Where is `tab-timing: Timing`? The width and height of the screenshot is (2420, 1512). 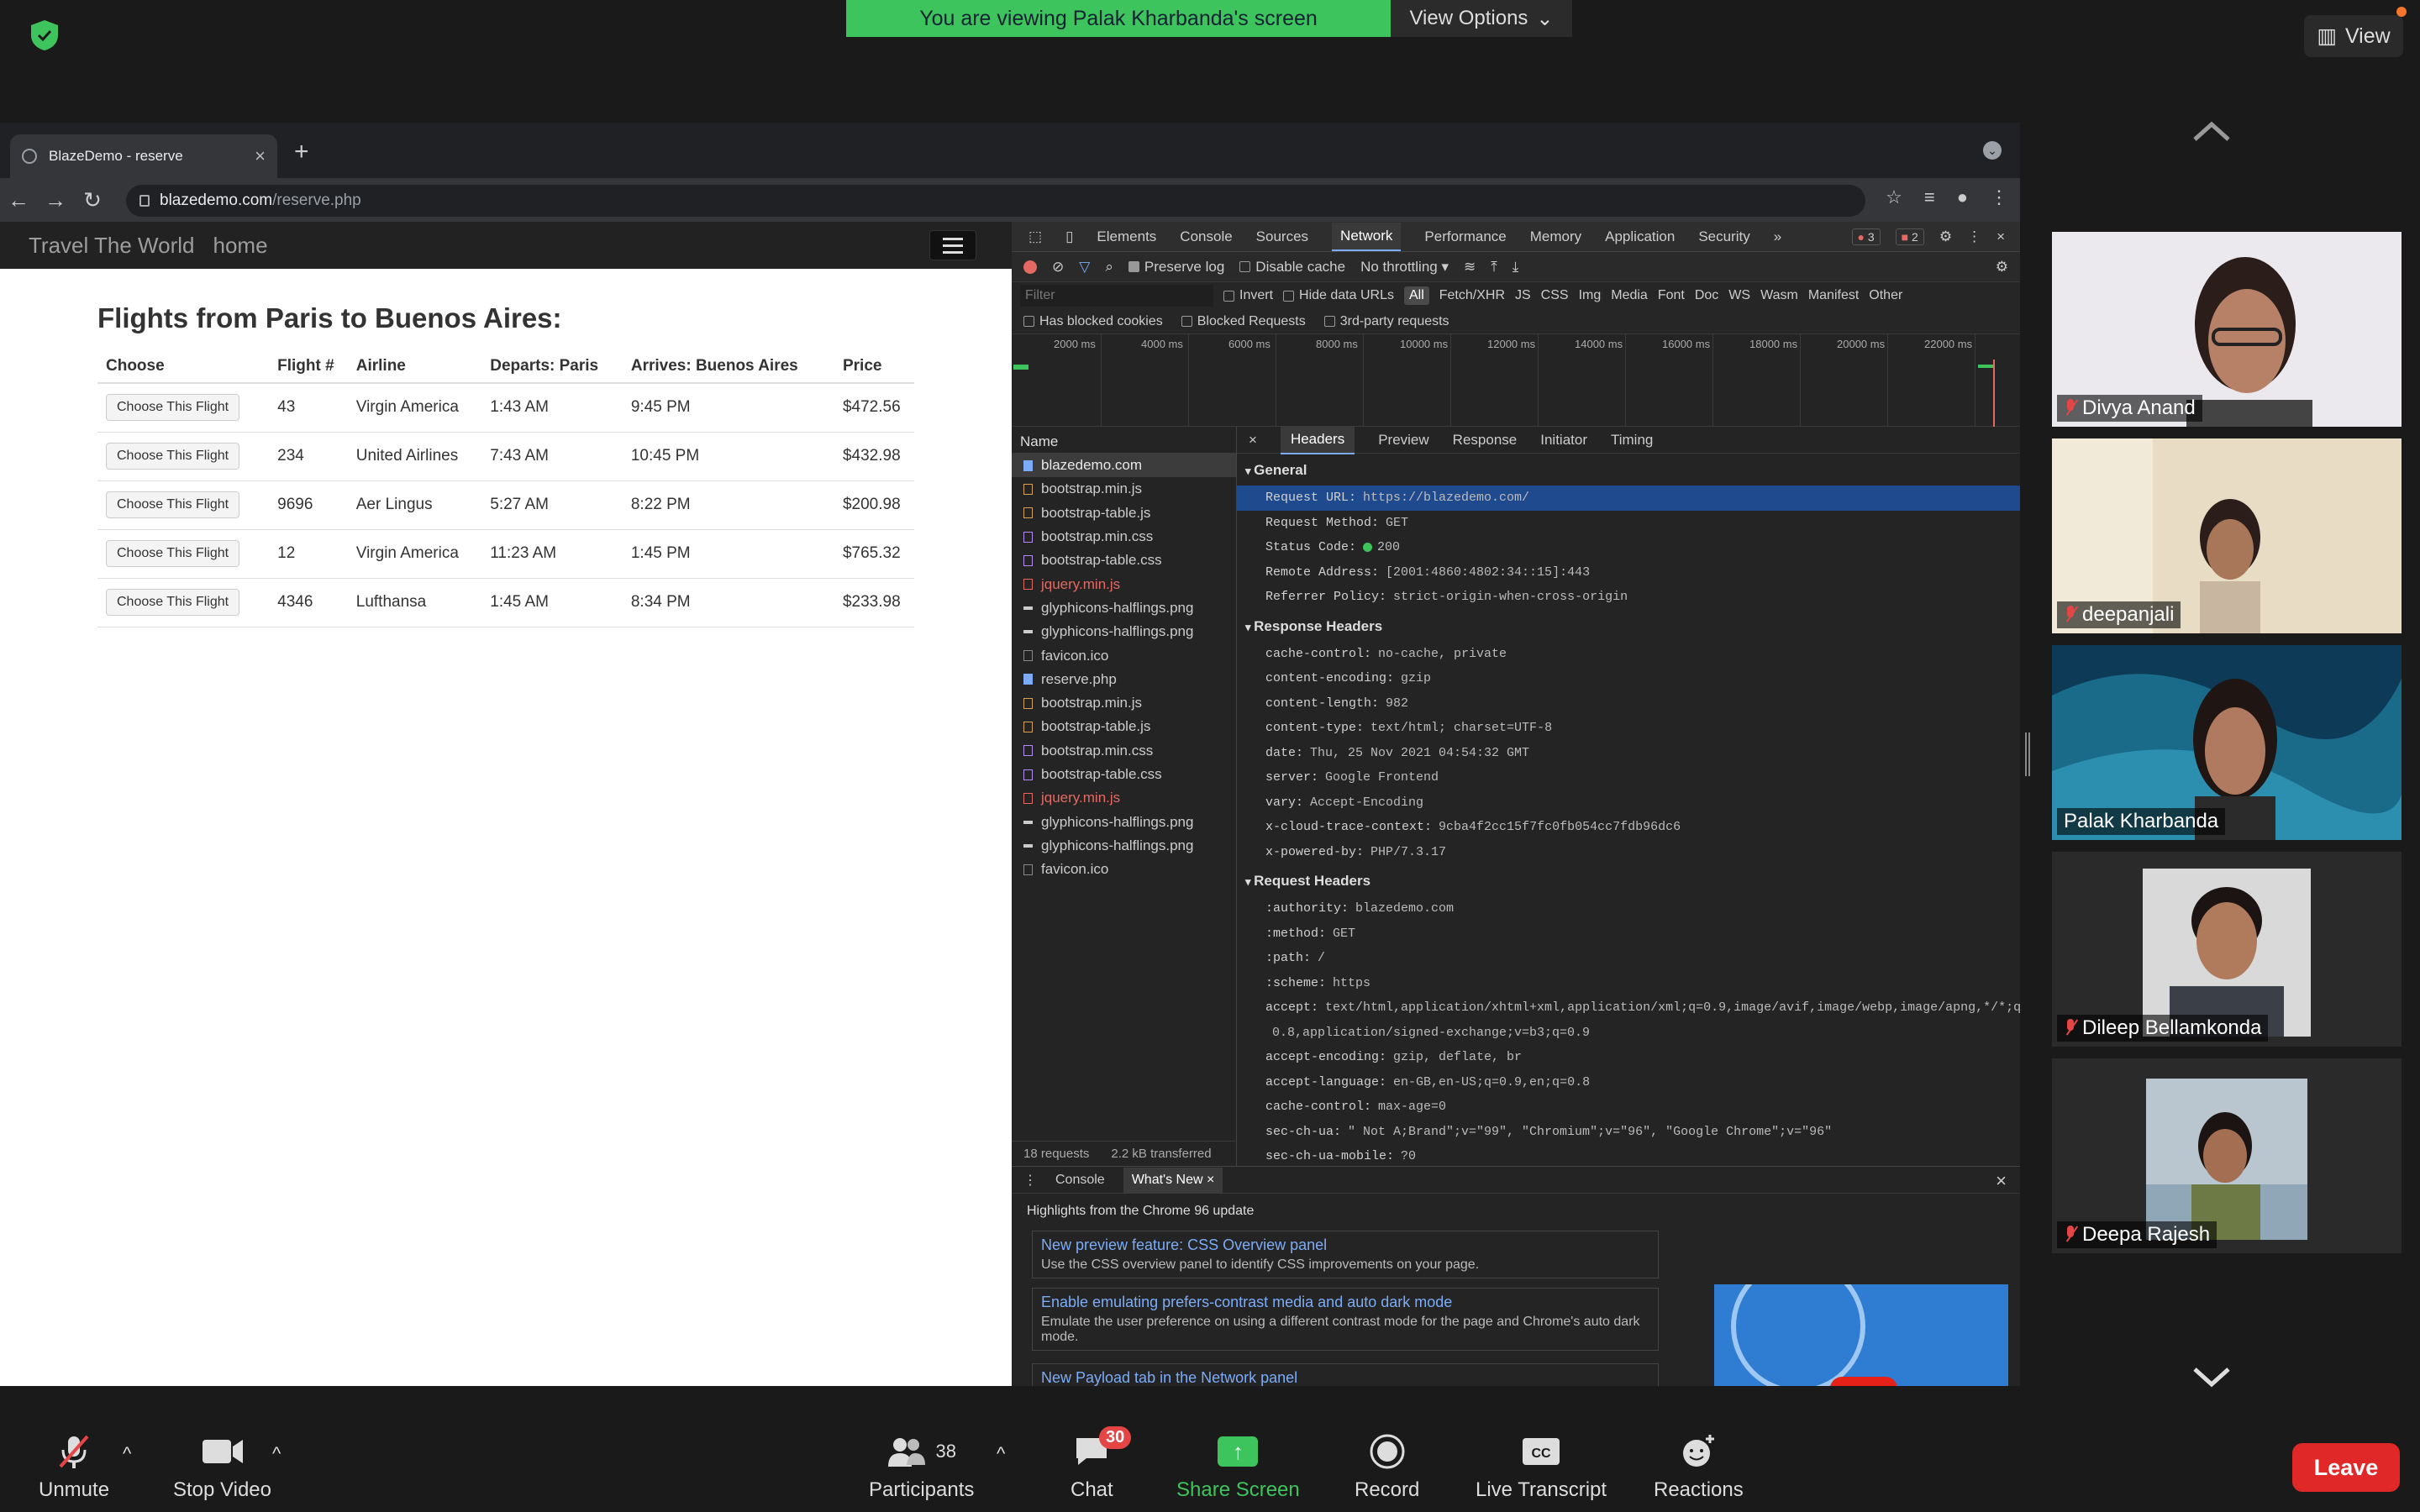
tab-timing: Timing is located at coordinates (1632, 440).